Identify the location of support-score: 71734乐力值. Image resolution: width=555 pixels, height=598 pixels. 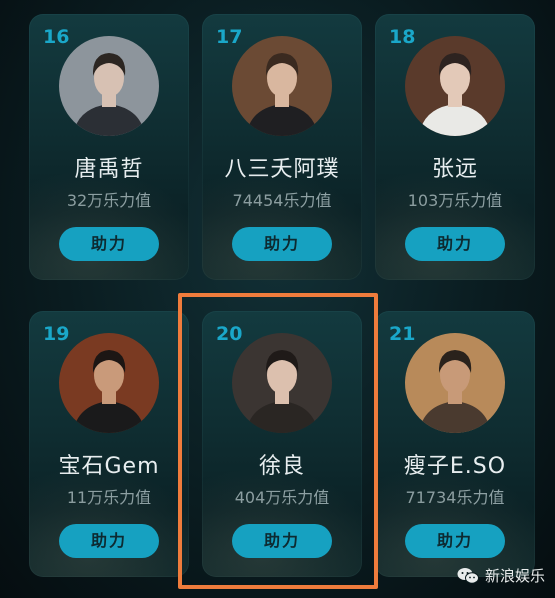
(455, 497).